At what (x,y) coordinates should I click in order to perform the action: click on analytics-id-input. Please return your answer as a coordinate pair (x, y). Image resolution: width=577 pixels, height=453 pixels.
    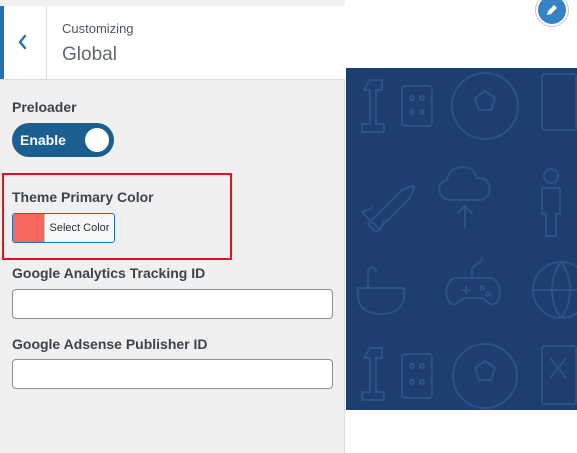
    Looking at the image, I should click on (172, 304).